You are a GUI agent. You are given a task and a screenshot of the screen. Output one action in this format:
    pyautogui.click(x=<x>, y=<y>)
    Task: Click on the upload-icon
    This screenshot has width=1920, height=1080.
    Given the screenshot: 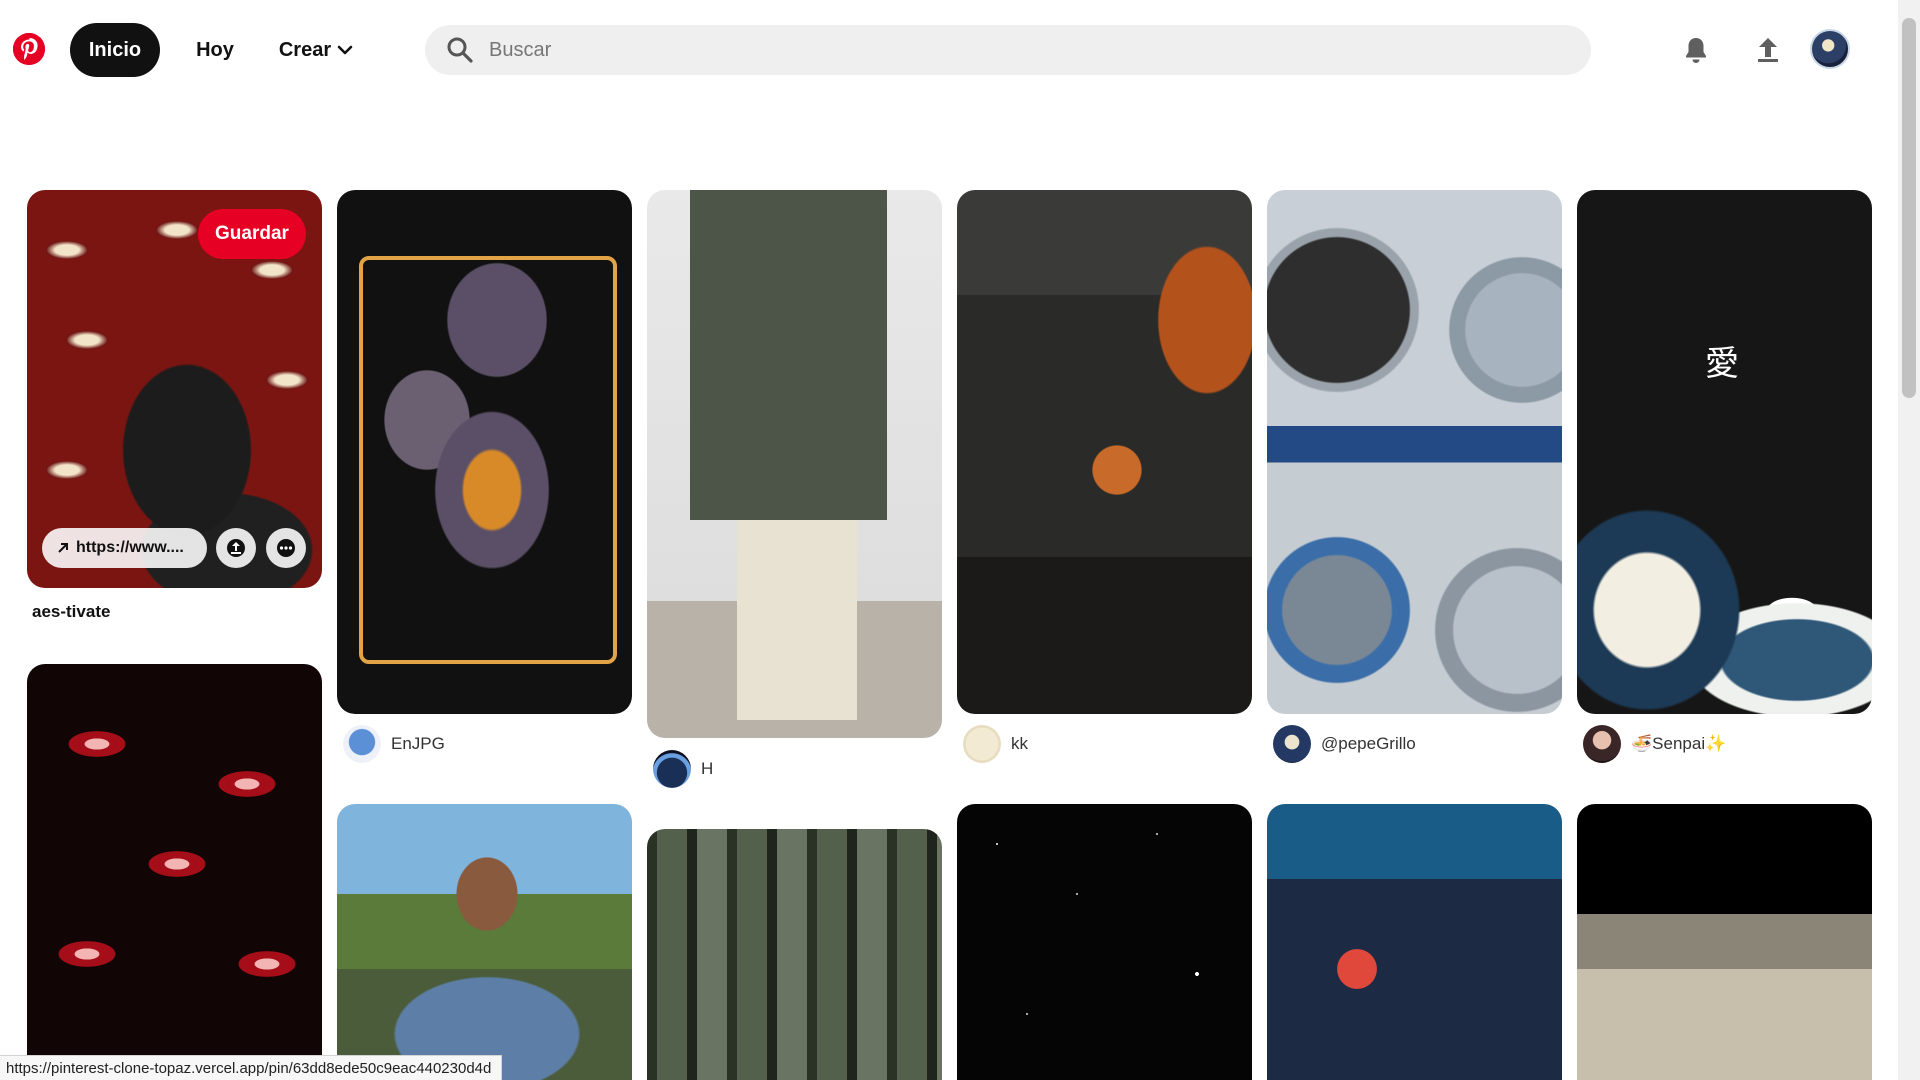 What is the action you would take?
    pyautogui.click(x=1768, y=50)
    